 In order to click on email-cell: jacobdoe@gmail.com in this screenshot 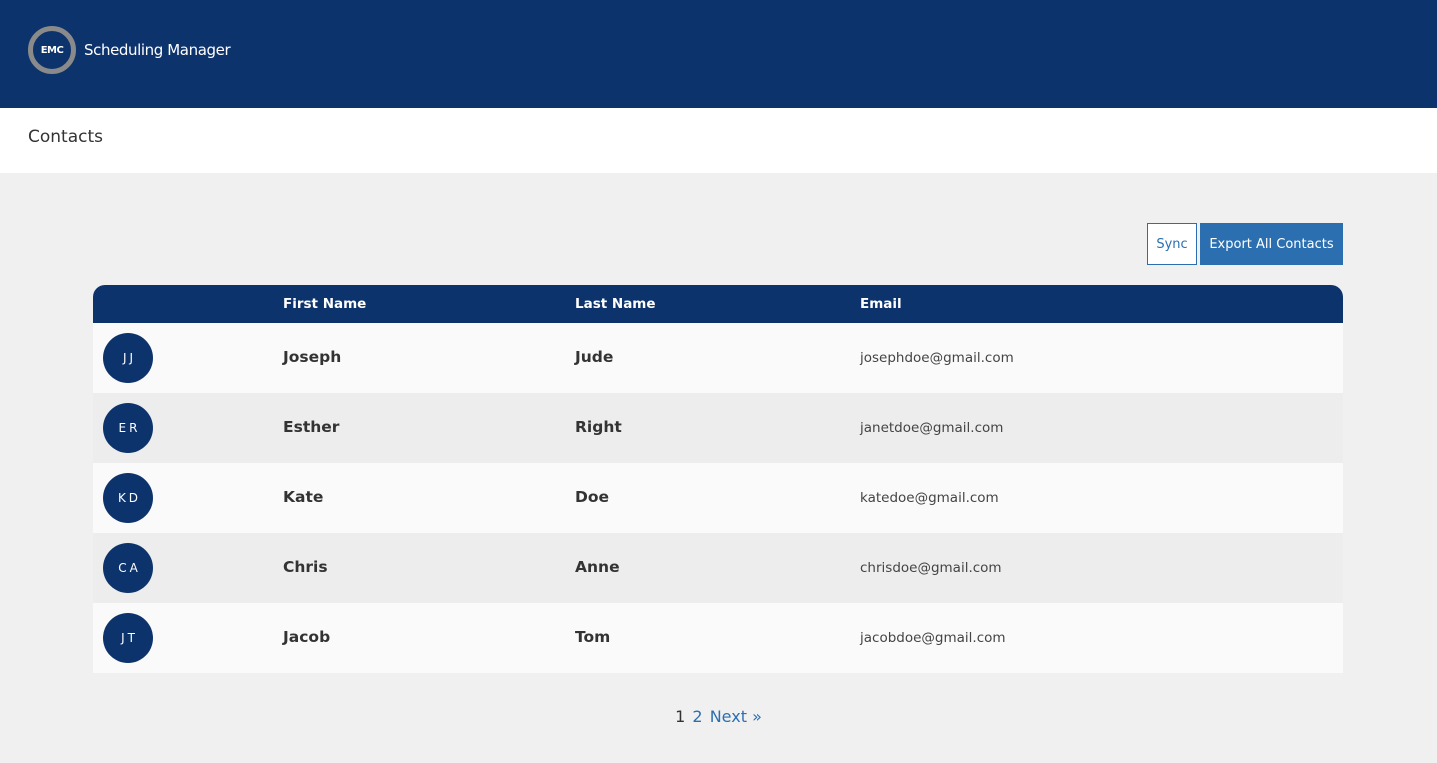, I will do `click(933, 638)`.